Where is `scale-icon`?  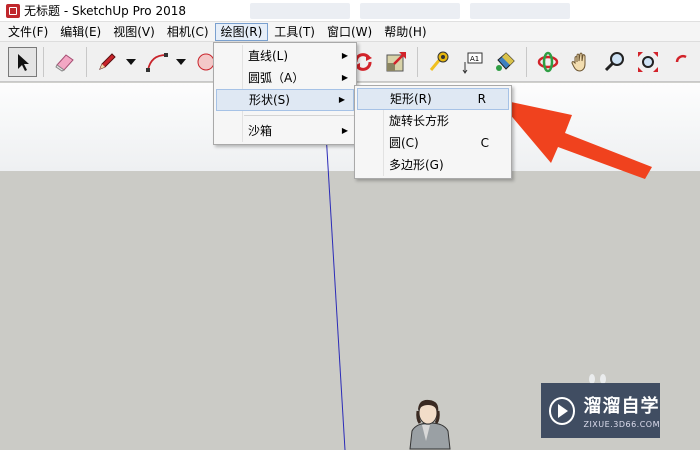
scale-icon is located at coordinates (396, 61).